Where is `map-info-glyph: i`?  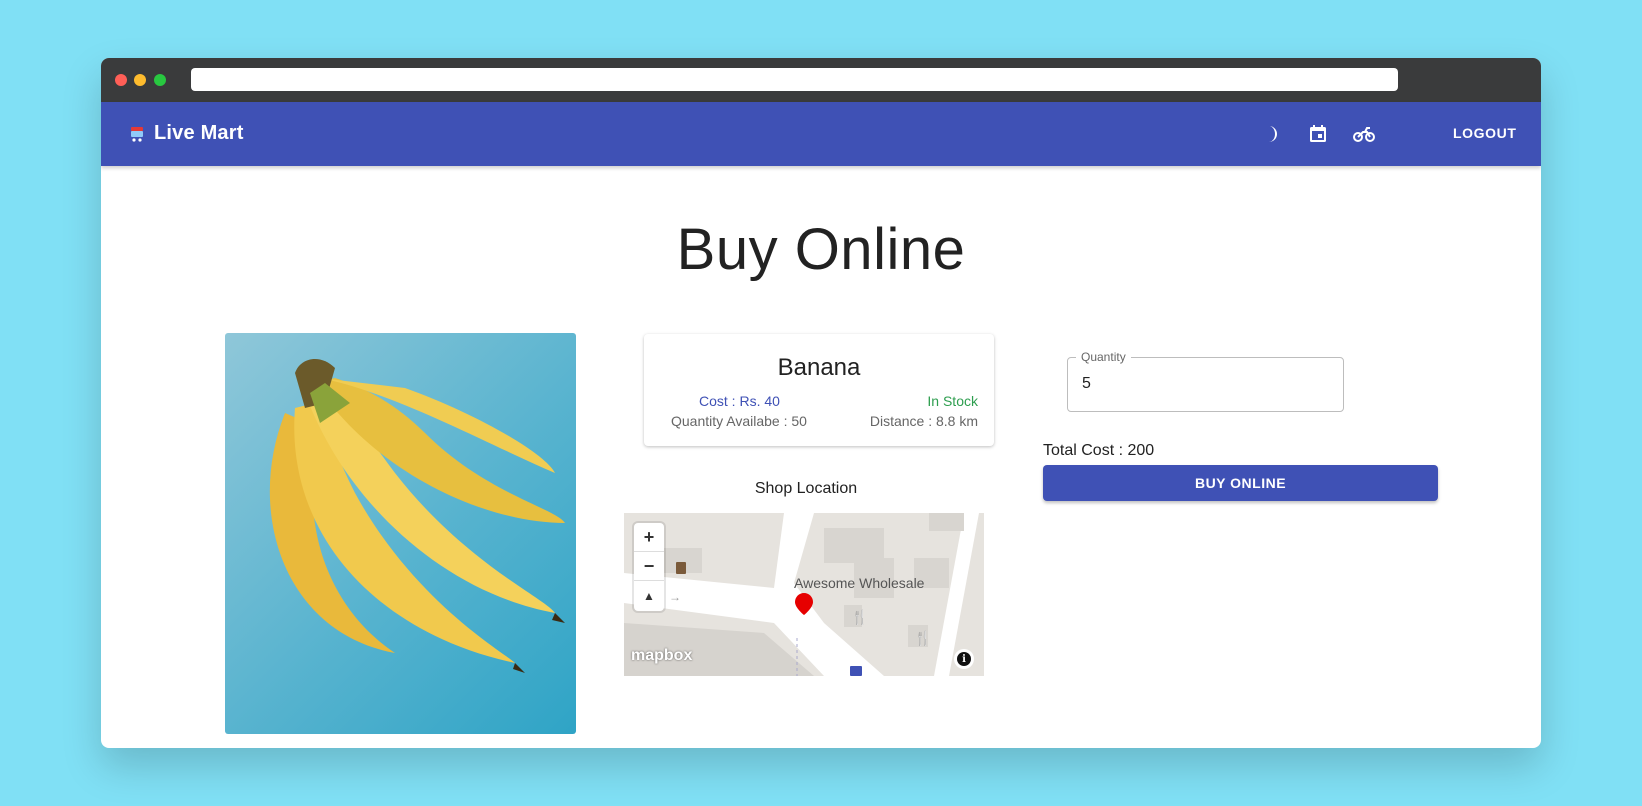
map-info-glyph: i is located at coordinates (964, 659).